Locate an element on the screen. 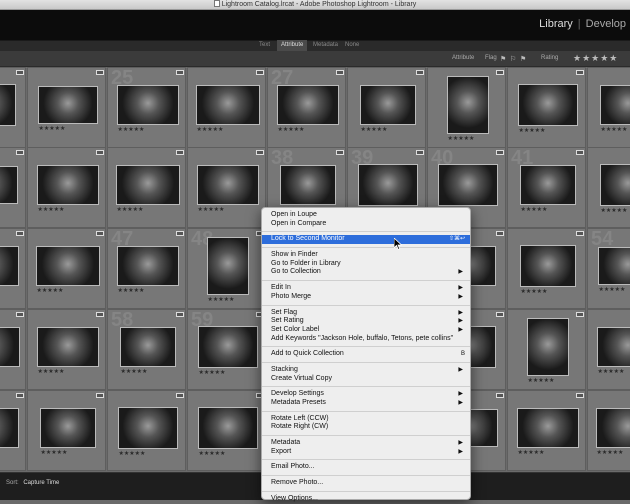 The height and width of the screenshot is (504, 630). flag-unflagged-icon: ⚐ is located at coordinates (514, 58).